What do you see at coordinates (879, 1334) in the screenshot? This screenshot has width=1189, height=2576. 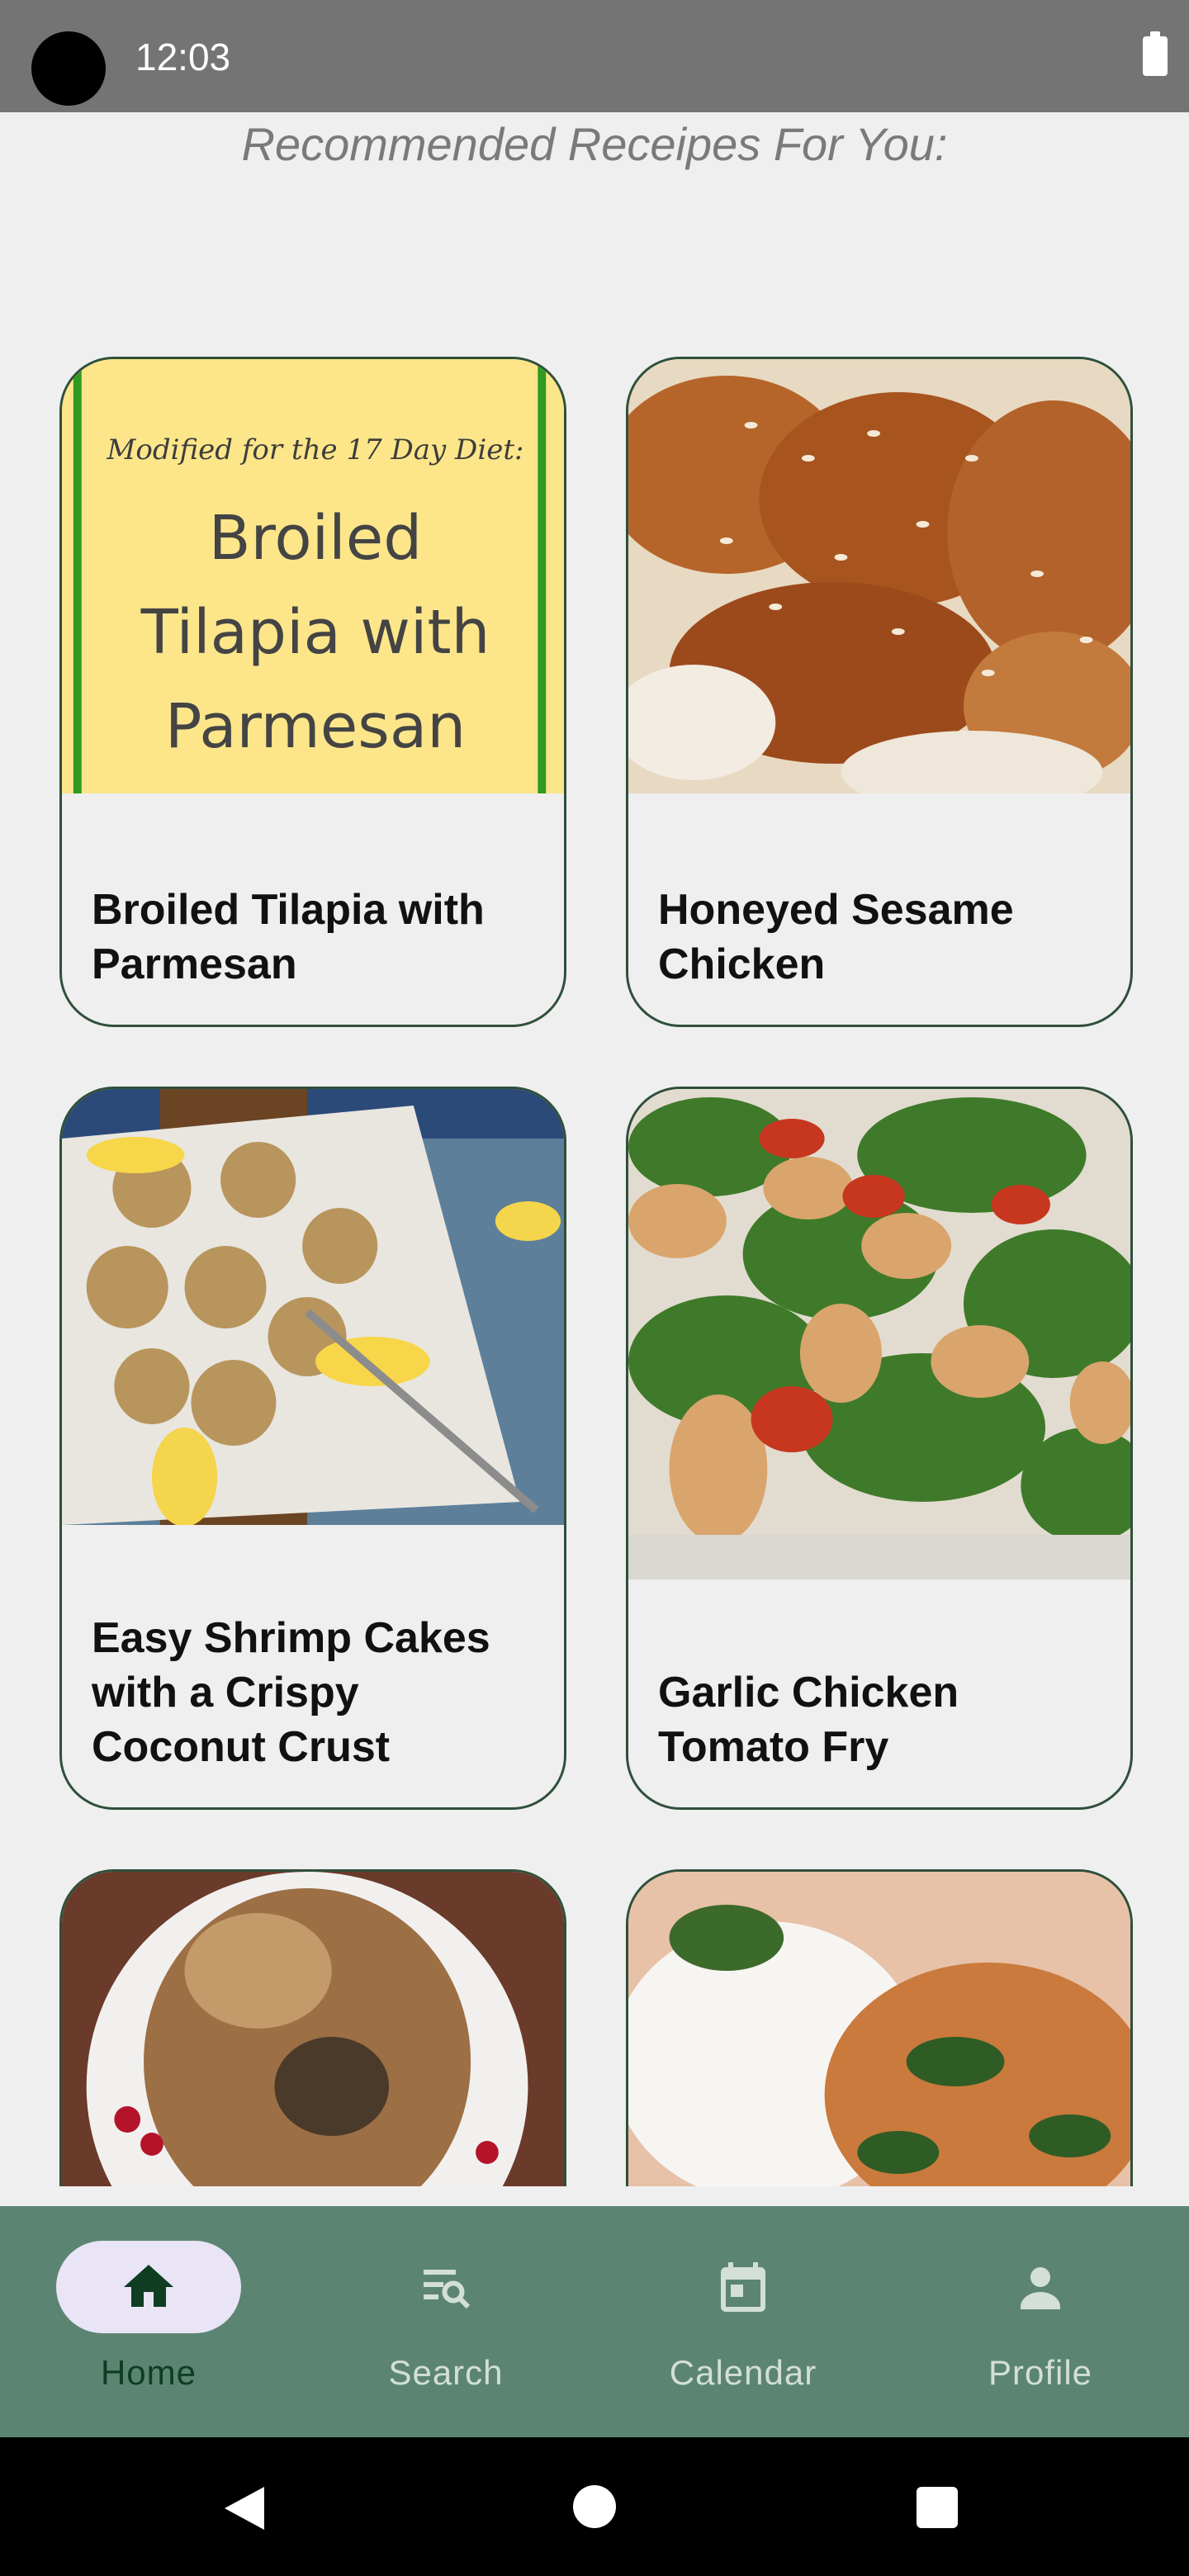 I see `garlic-chicken-photo` at bounding box center [879, 1334].